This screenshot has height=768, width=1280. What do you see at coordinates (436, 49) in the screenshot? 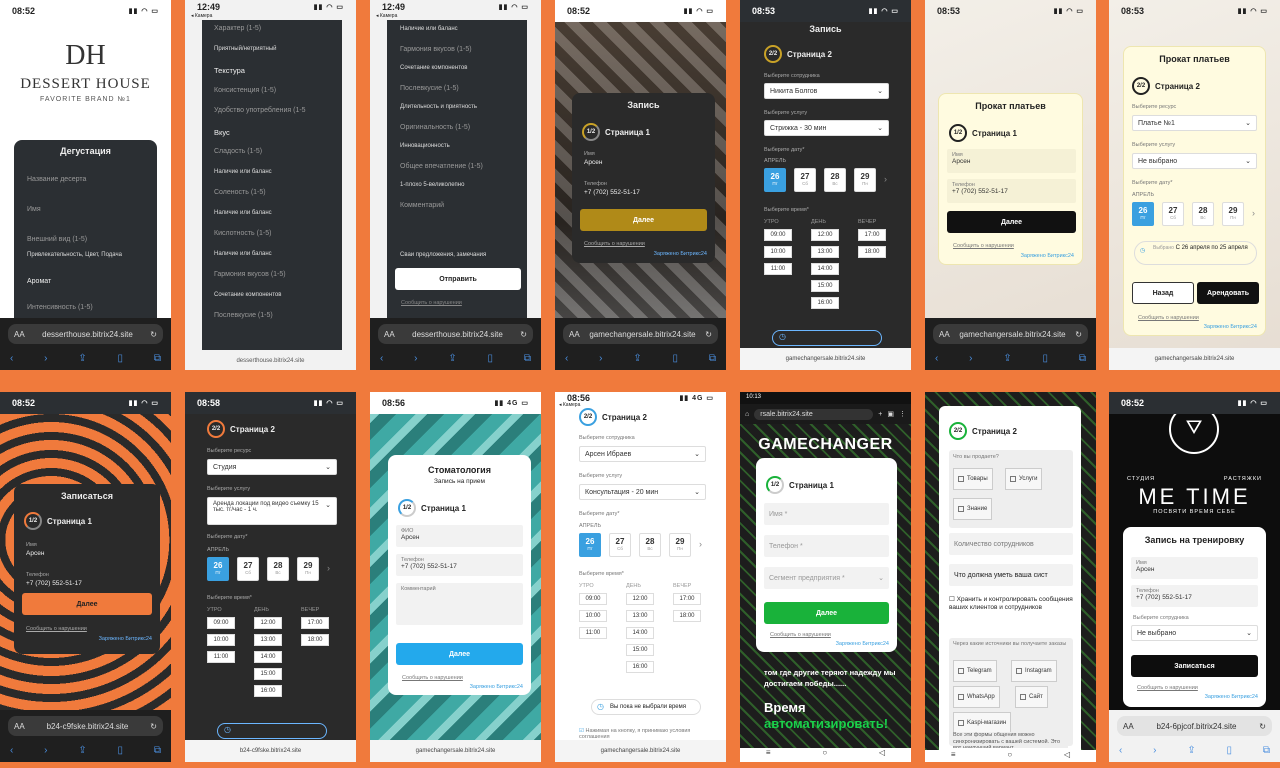
I see `form-field: Гармония вкусов (1-5)` at bounding box center [436, 49].